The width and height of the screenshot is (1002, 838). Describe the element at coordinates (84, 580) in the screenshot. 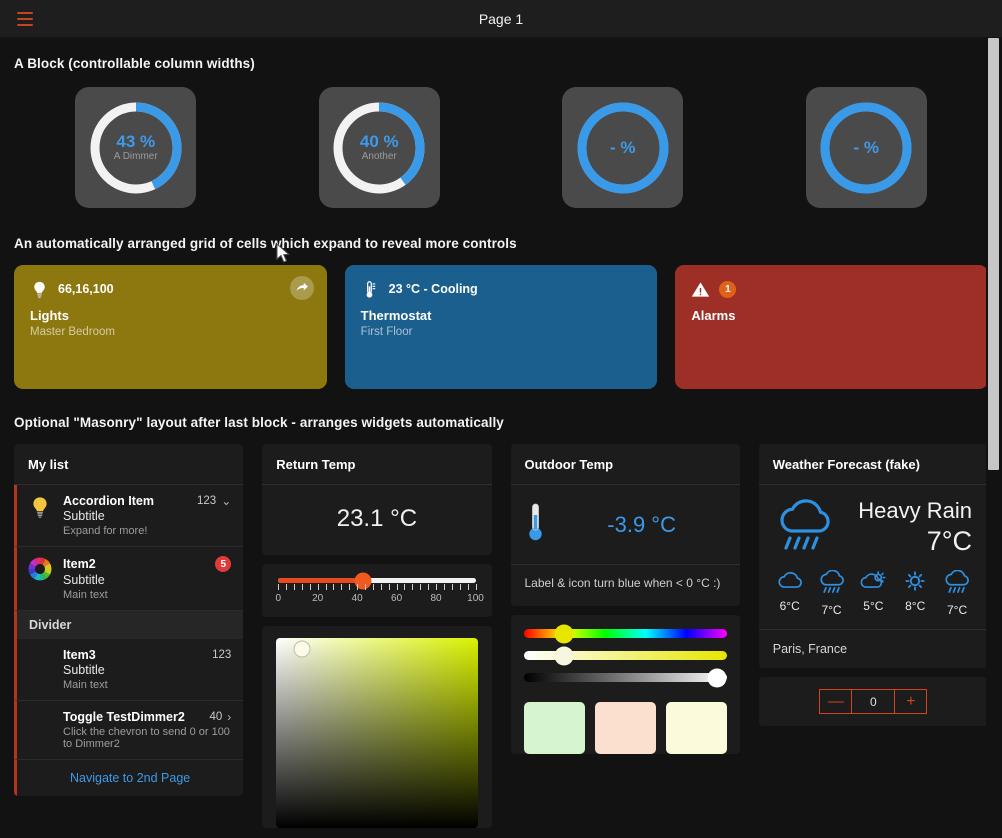

I see `list-item-subtitle: Subtitle` at that location.